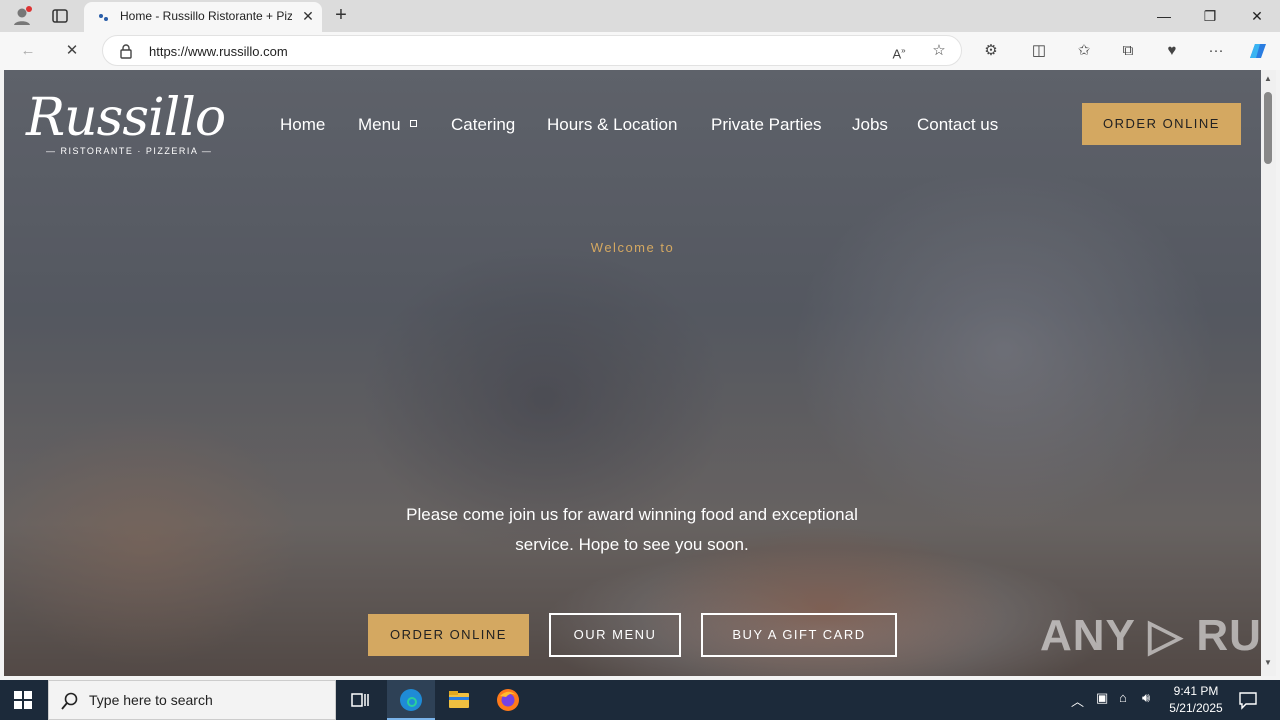 The height and width of the screenshot is (720, 1280). I want to click on nav-private-parties: Private Parties, so click(766, 125).